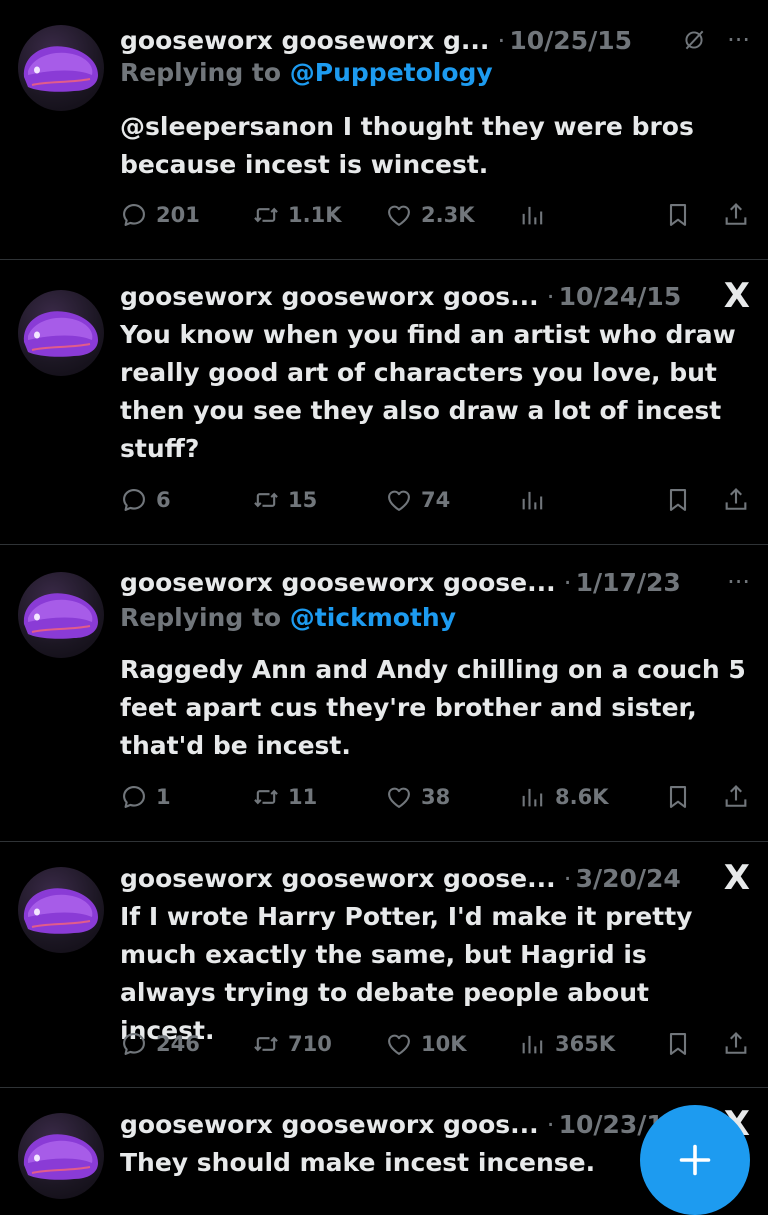 Image resolution: width=768 pixels, height=1215 pixels. I want to click on replying-mention: @Puppetology, so click(391, 72).